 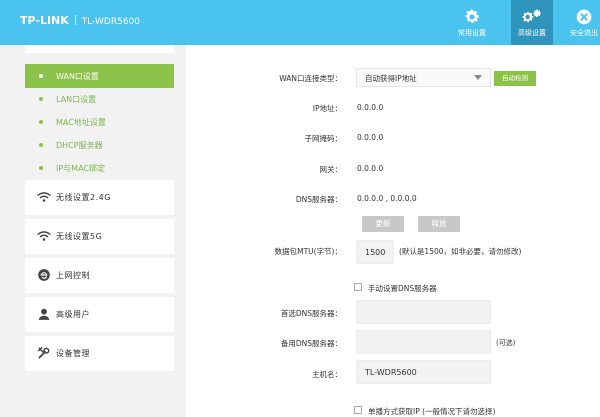 What do you see at coordinates (311, 343) in the screenshot?
I see `secondary-dns-label: 备用DNS服务器：` at bounding box center [311, 343].